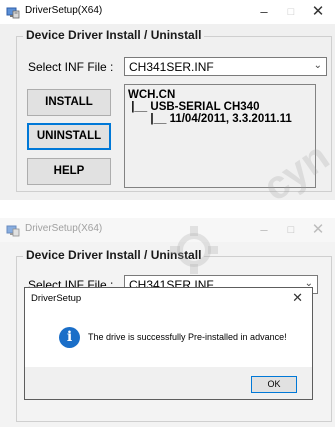 This screenshot has width=335, height=427. What do you see at coordinates (69, 102) in the screenshot?
I see `install-button: INSTALL` at bounding box center [69, 102].